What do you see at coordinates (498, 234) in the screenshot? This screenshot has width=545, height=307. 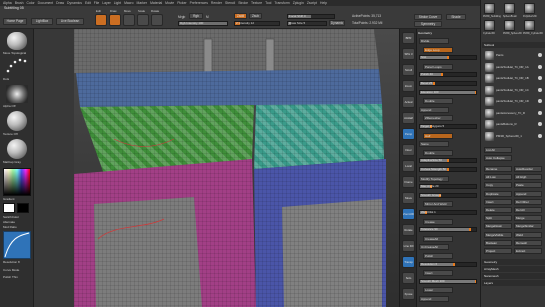 I see `mergevisible-button: MergeVisible` at bounding box center [498, 234].